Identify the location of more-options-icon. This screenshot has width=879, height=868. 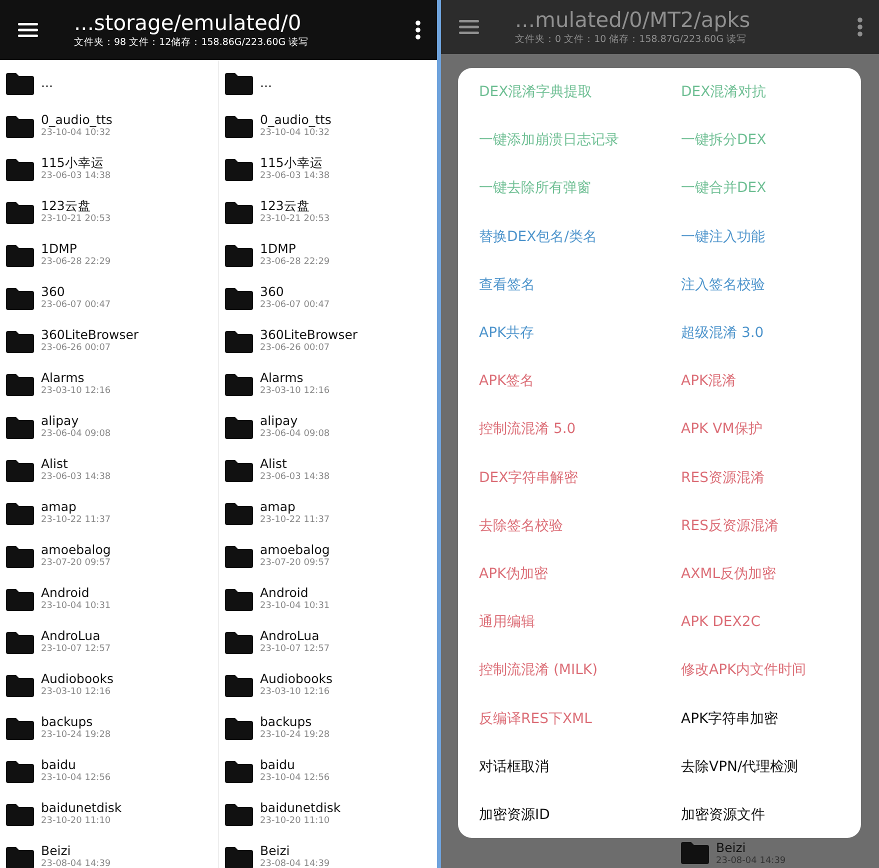
(418, 30).